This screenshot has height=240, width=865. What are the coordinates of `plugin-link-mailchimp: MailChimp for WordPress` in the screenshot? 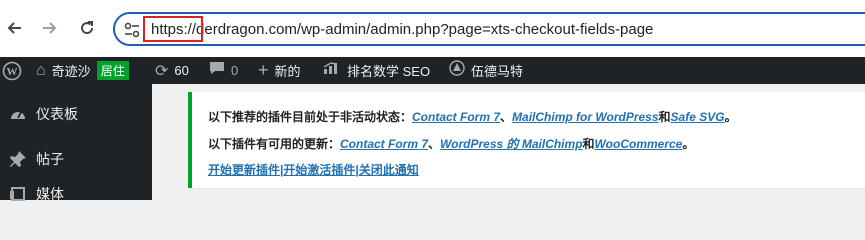 It's located at (585, 117).